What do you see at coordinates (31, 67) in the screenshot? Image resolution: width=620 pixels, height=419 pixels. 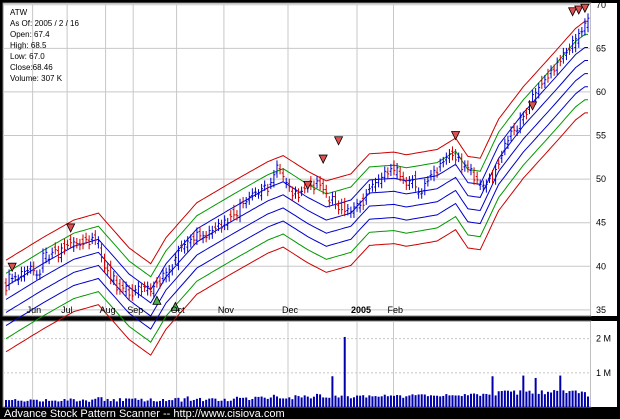 I see `info-close: Close:68.46` at bounding box center [31, 67].